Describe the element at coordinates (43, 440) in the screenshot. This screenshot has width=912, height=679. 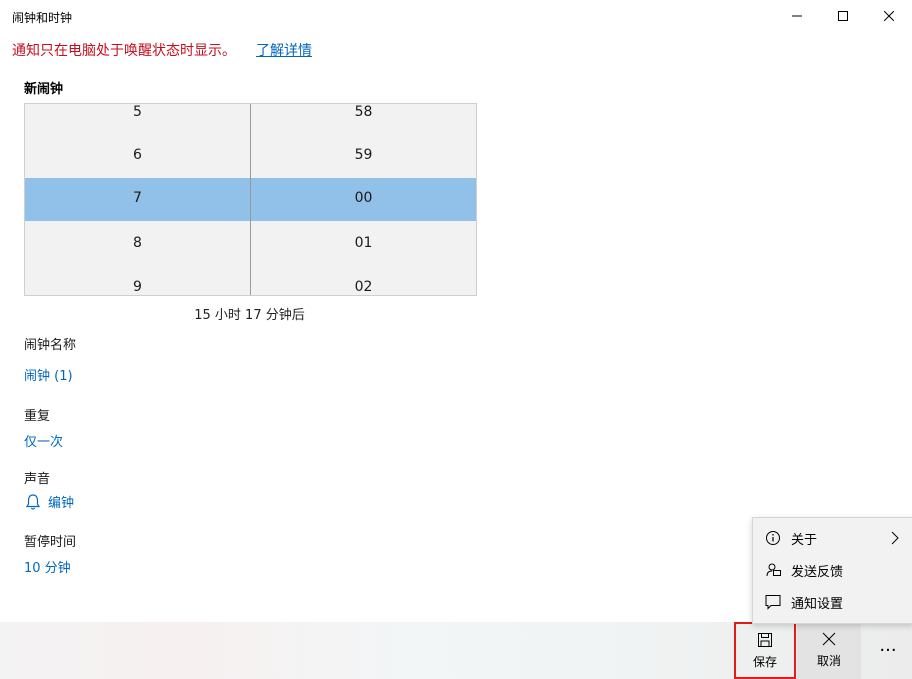
I see `repeat-value: 仅一次` at that location.